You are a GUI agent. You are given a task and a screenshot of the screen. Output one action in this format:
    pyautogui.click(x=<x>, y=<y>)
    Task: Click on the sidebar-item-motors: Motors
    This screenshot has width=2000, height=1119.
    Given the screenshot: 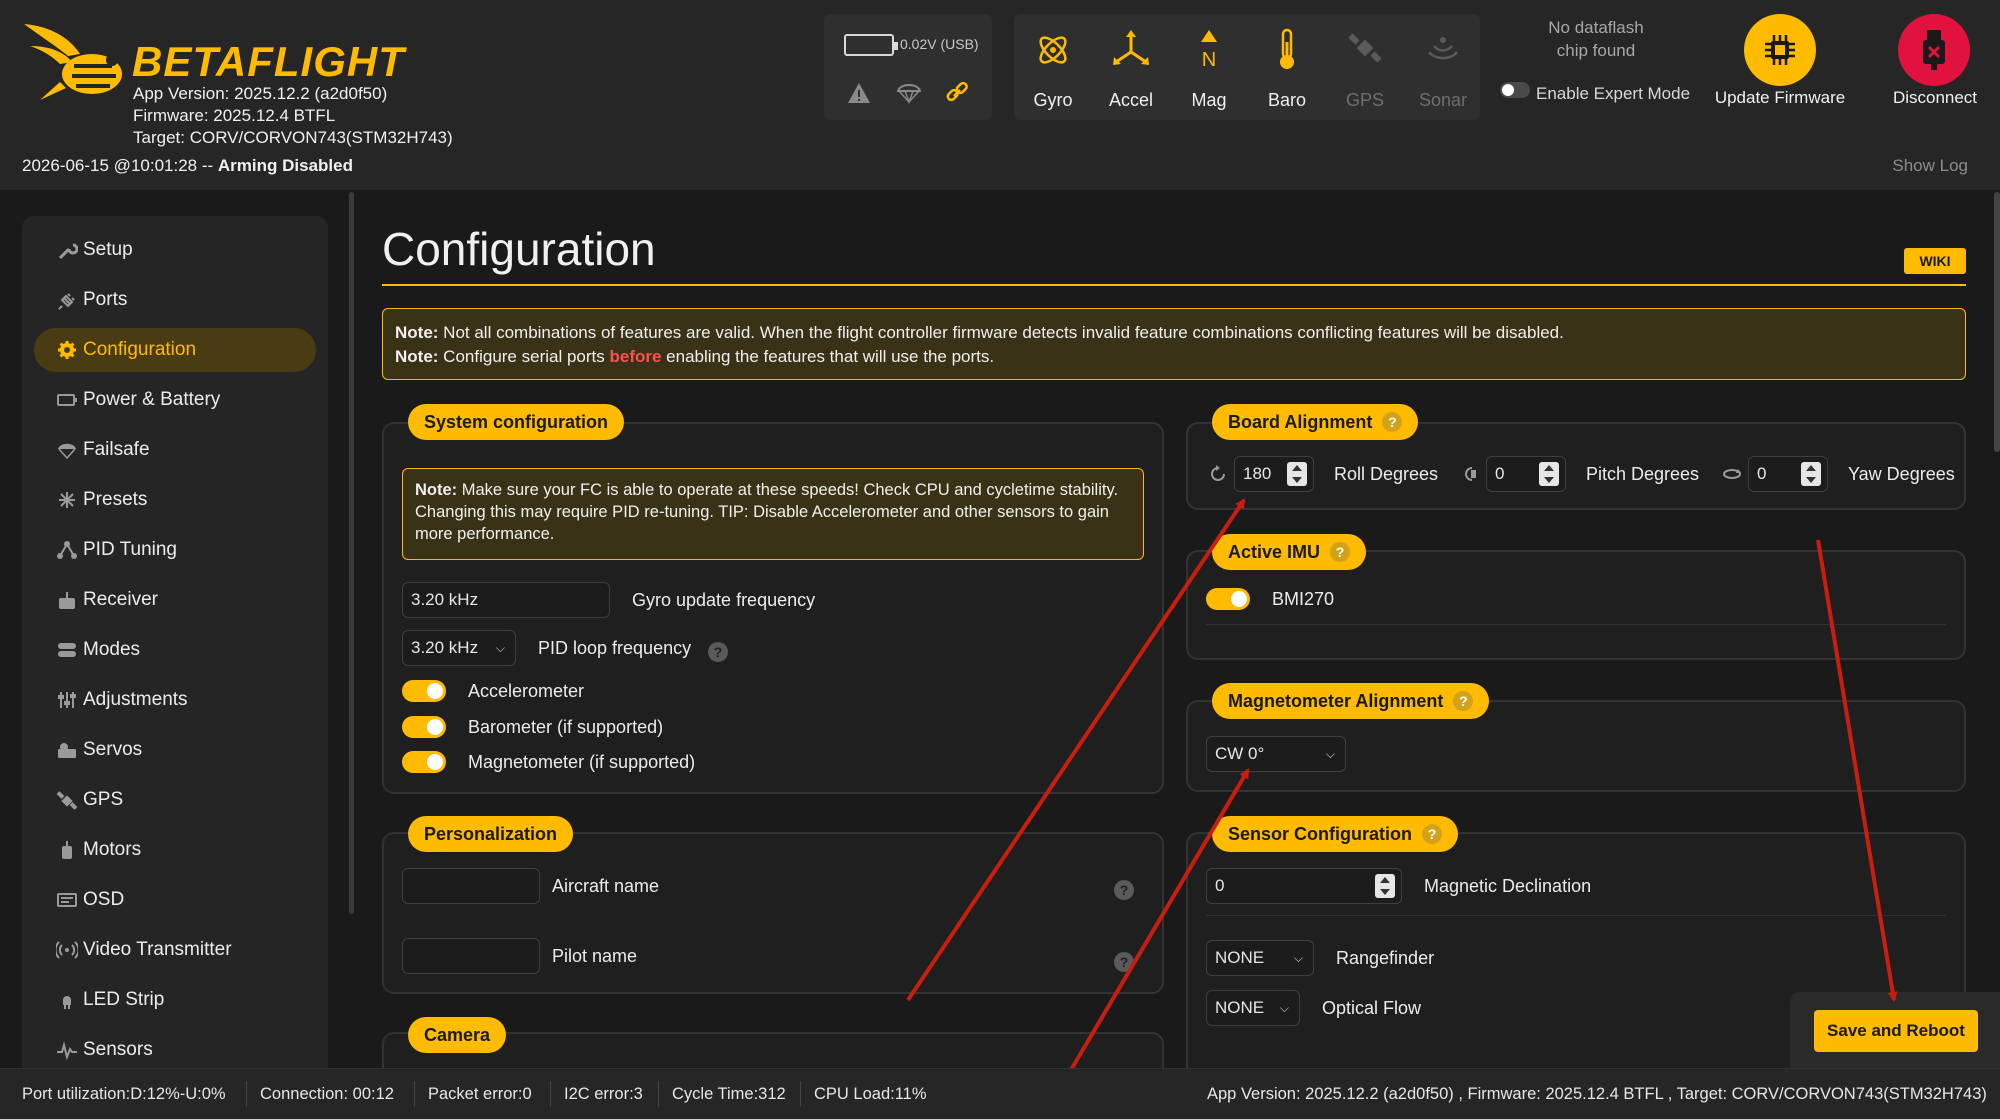 What is the action you would take?
    pyautogui.click(x=175, y=850)
    